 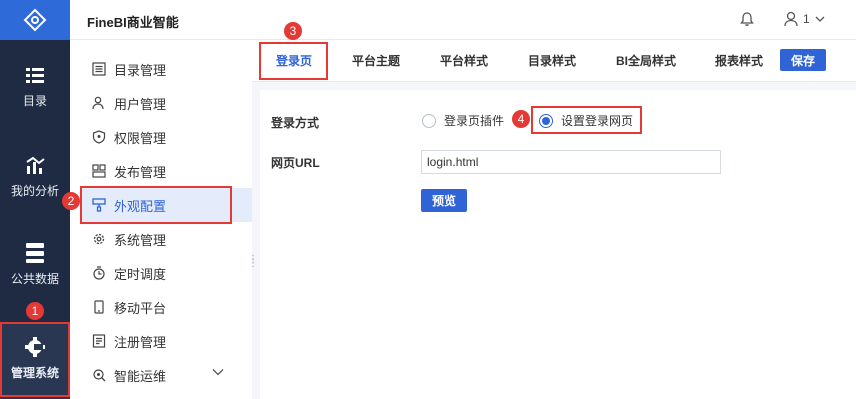 What do you see at coordinates (99, 69) in the screenshot?
I see `list-icon` at bounding box center [99, 69].